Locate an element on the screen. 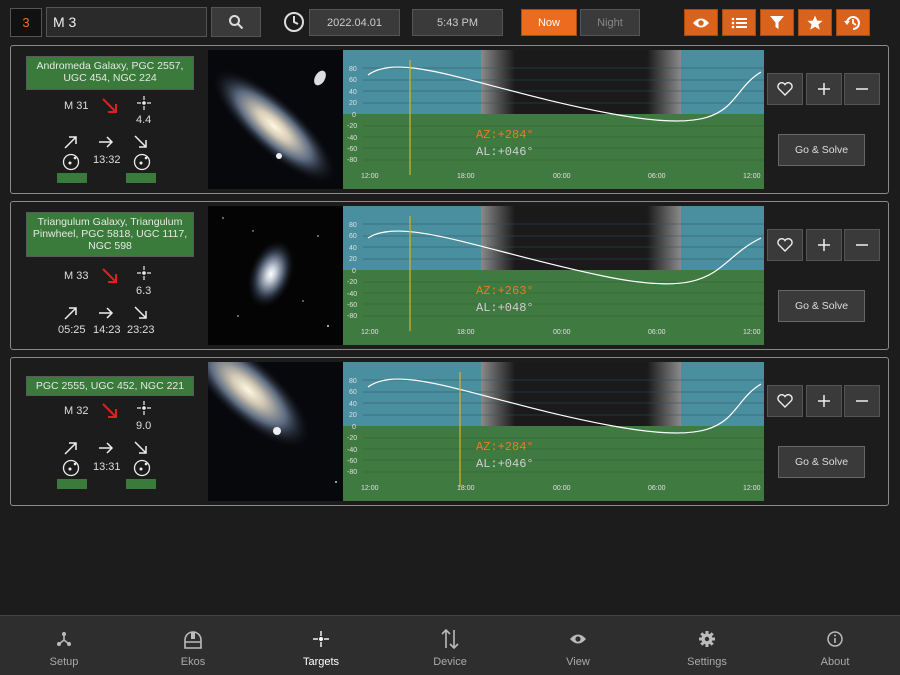  tab-targets: Targets is located at coordinates (321, 645).